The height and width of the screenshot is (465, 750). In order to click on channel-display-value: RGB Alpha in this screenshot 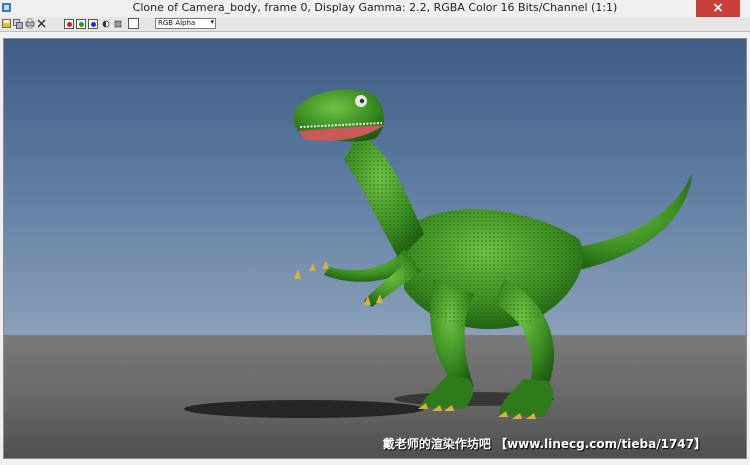, I will do `click(177, 23)`.